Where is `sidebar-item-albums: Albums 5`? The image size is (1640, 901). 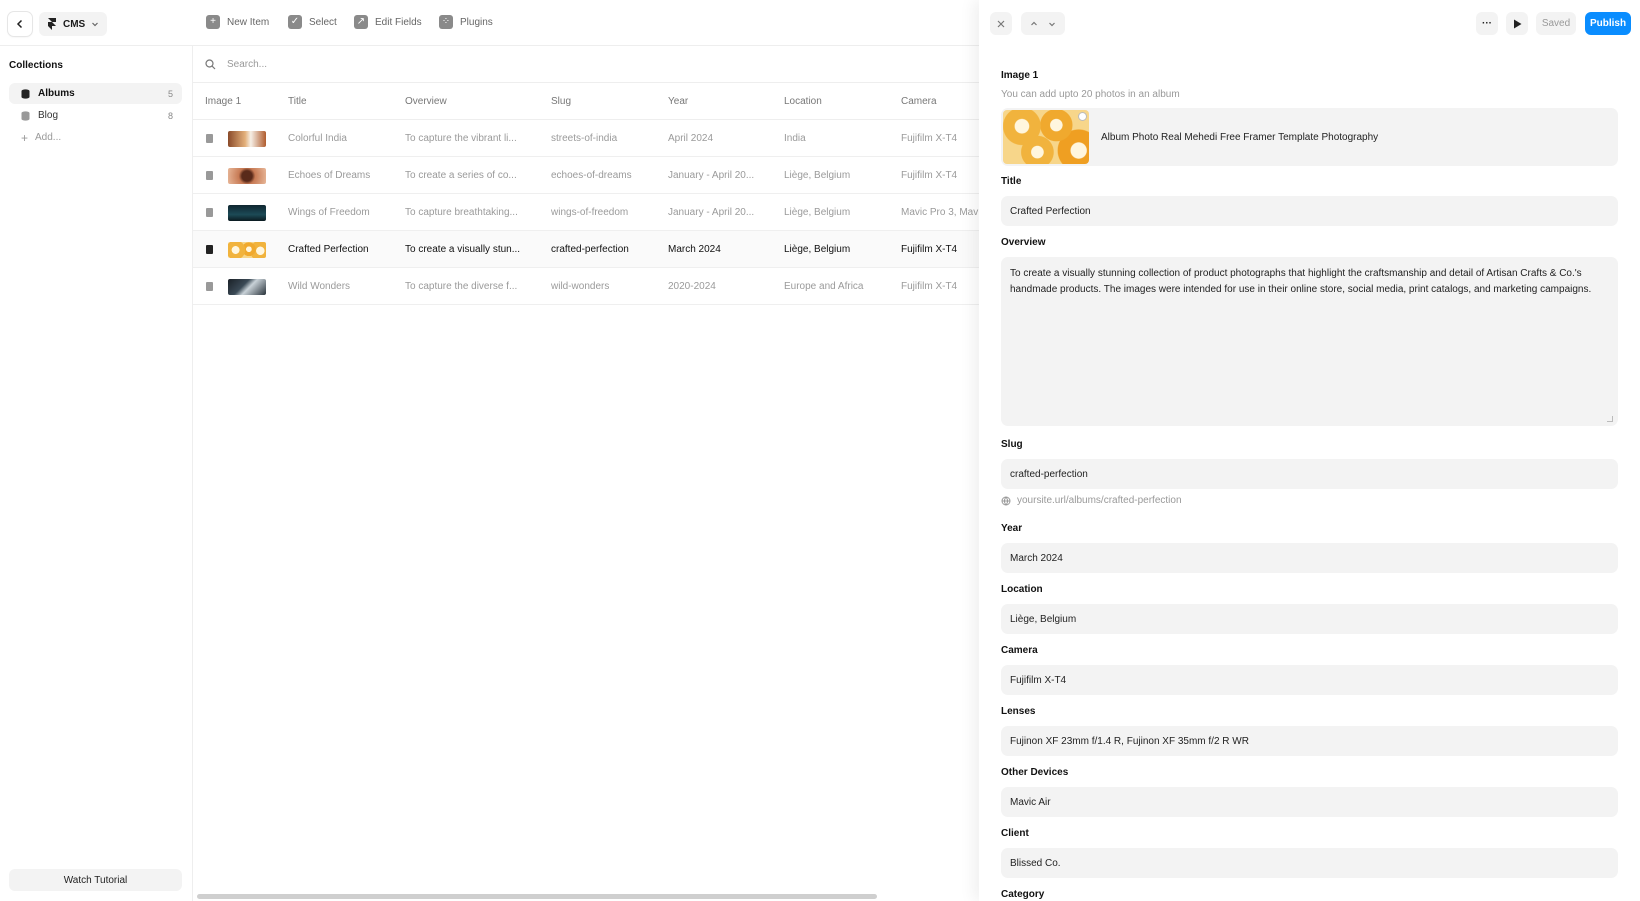
sidebar-item-albums: Albums 5 is located at coordinates (95, 93).